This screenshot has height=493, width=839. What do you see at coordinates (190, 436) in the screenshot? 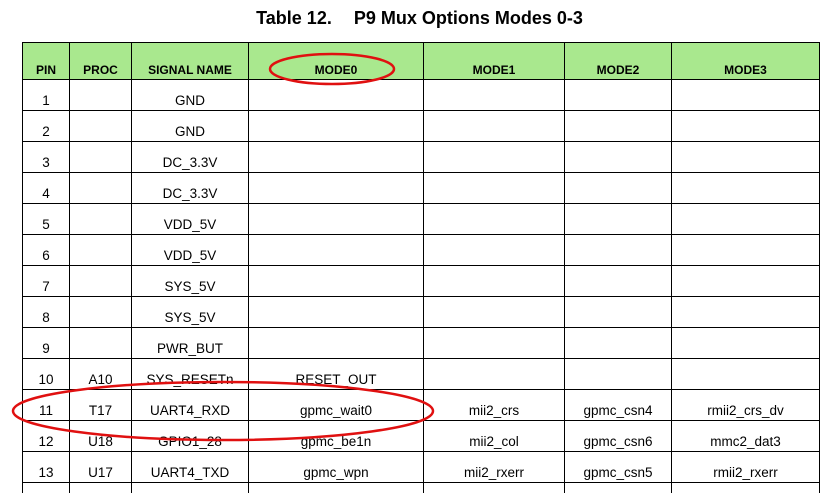
I see `cell-signal: GPIO1_28` at bounding box center [190, 436].